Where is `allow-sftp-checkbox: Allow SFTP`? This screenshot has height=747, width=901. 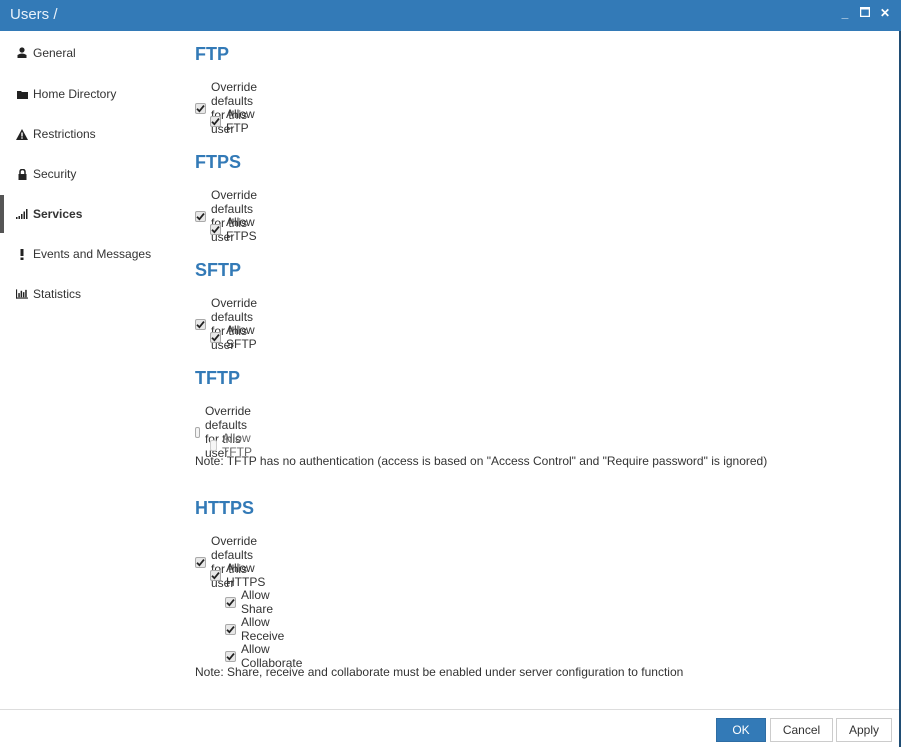 allow-sftp-checkbox: Allow SFTP is located at coordinates (233, 337).